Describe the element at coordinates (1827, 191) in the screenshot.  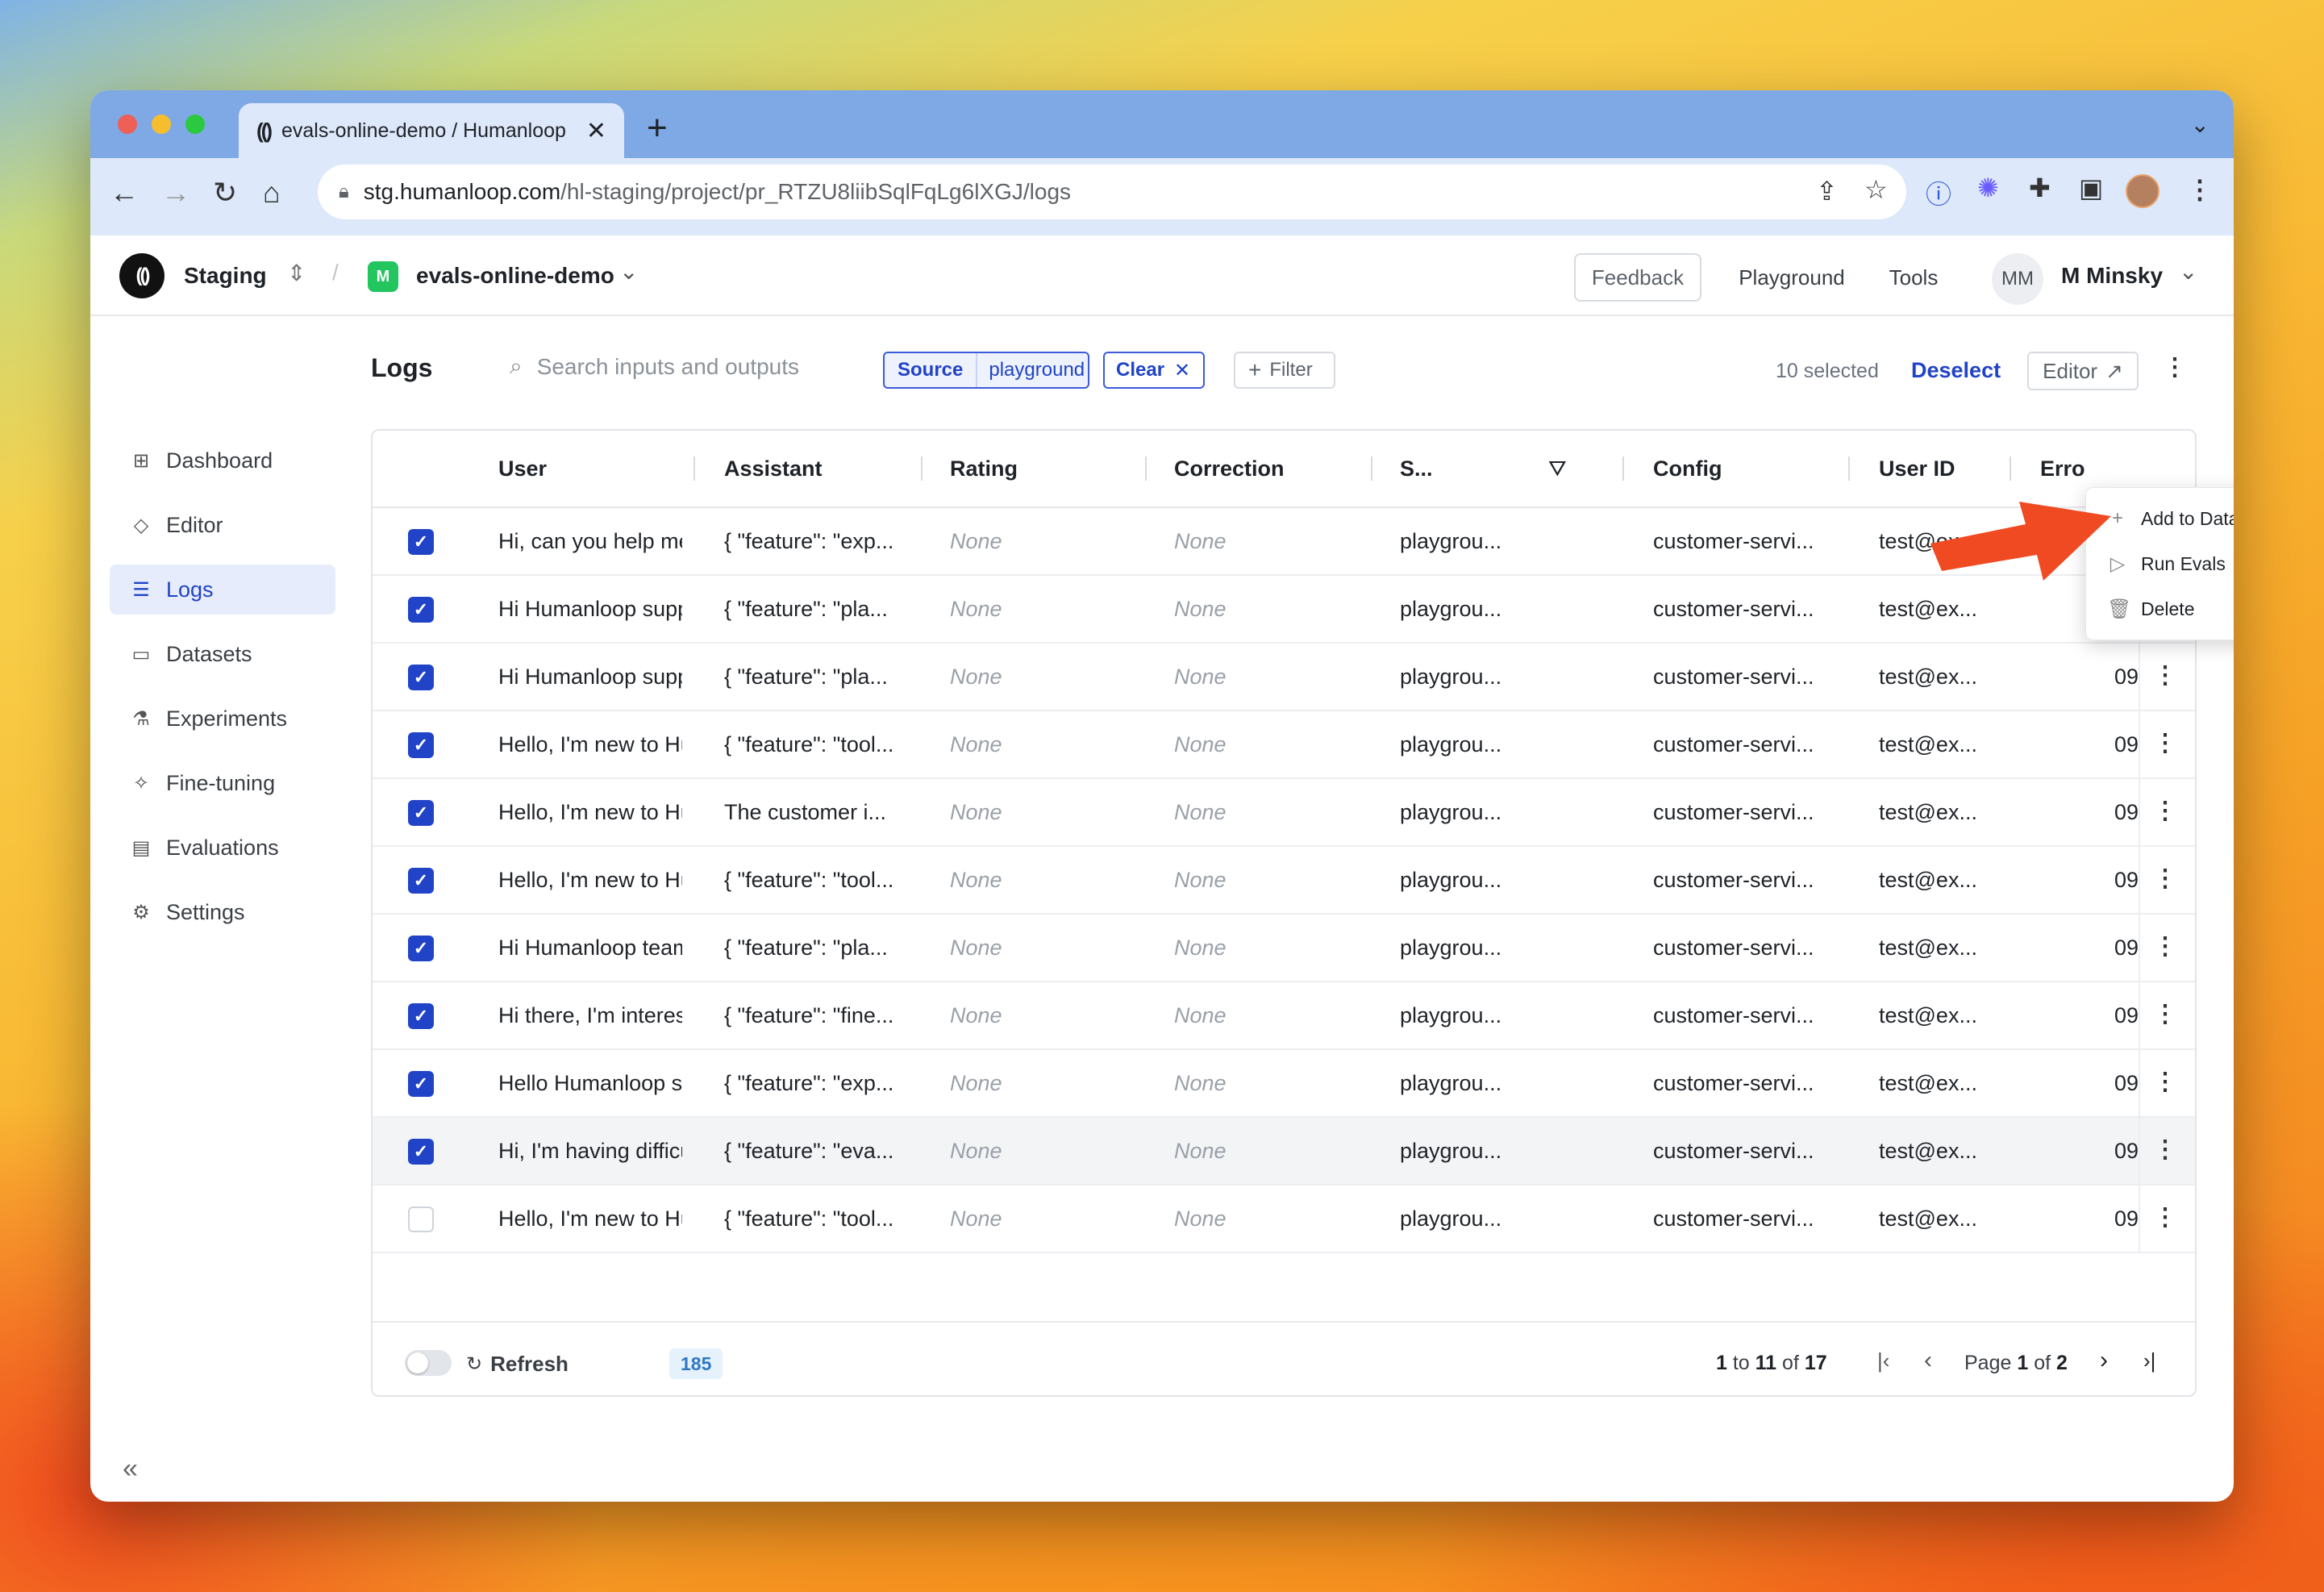
I see `share-icon: ⇪` at that location.